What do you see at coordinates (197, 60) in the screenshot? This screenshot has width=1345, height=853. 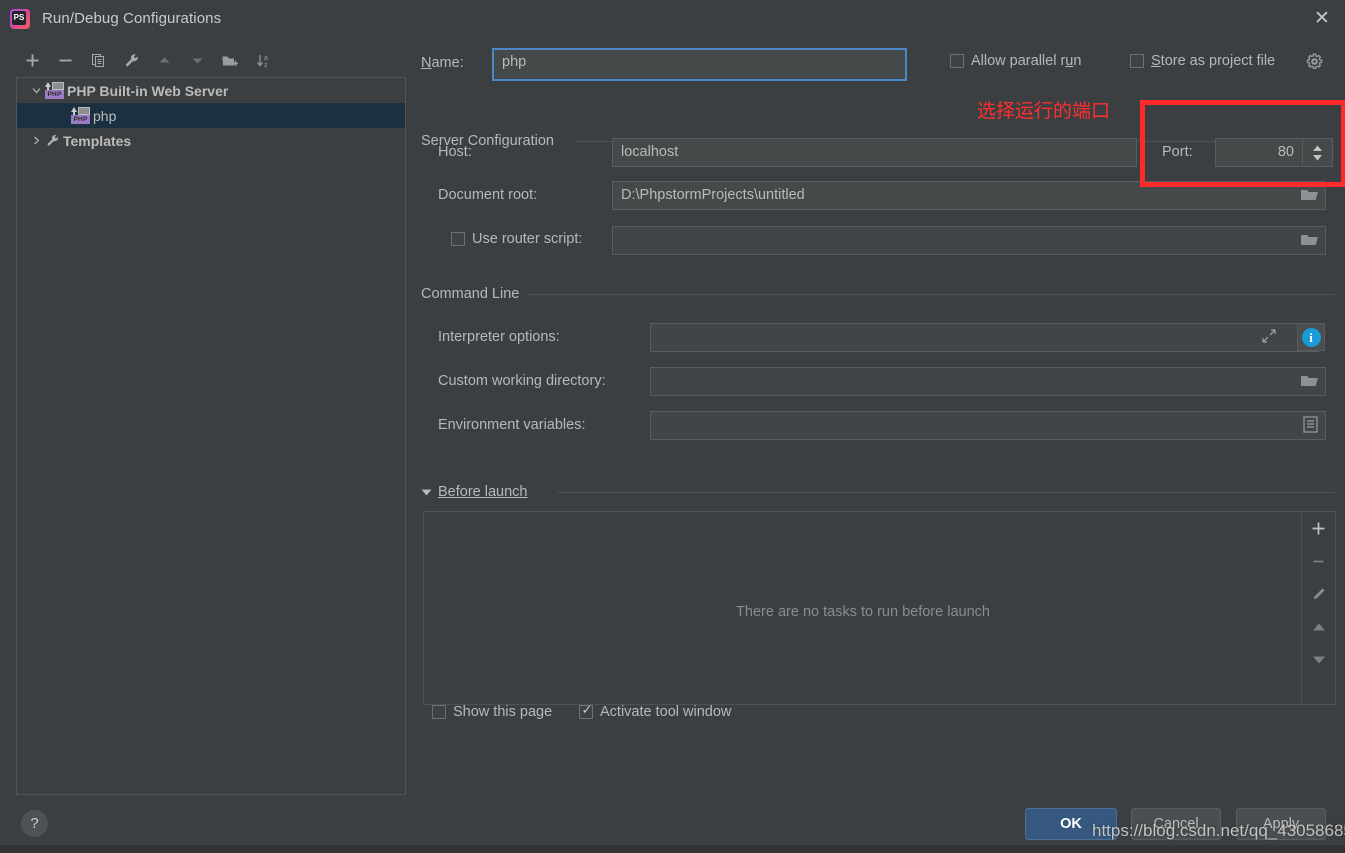 I see `move-down-button` at bounding box center [197, 60].